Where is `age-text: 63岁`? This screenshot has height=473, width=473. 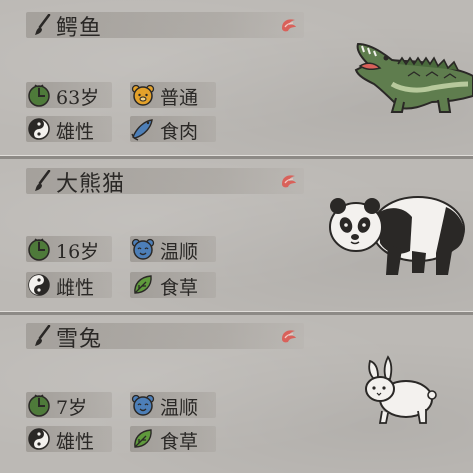 age-text: 63岁 is located at coordinates (78, 98).